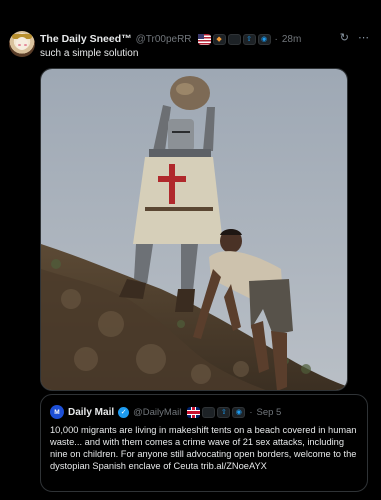 The width and height of the screenshot is (381, 500). I want to click on tweet-time: 28m, so click(291, 39).